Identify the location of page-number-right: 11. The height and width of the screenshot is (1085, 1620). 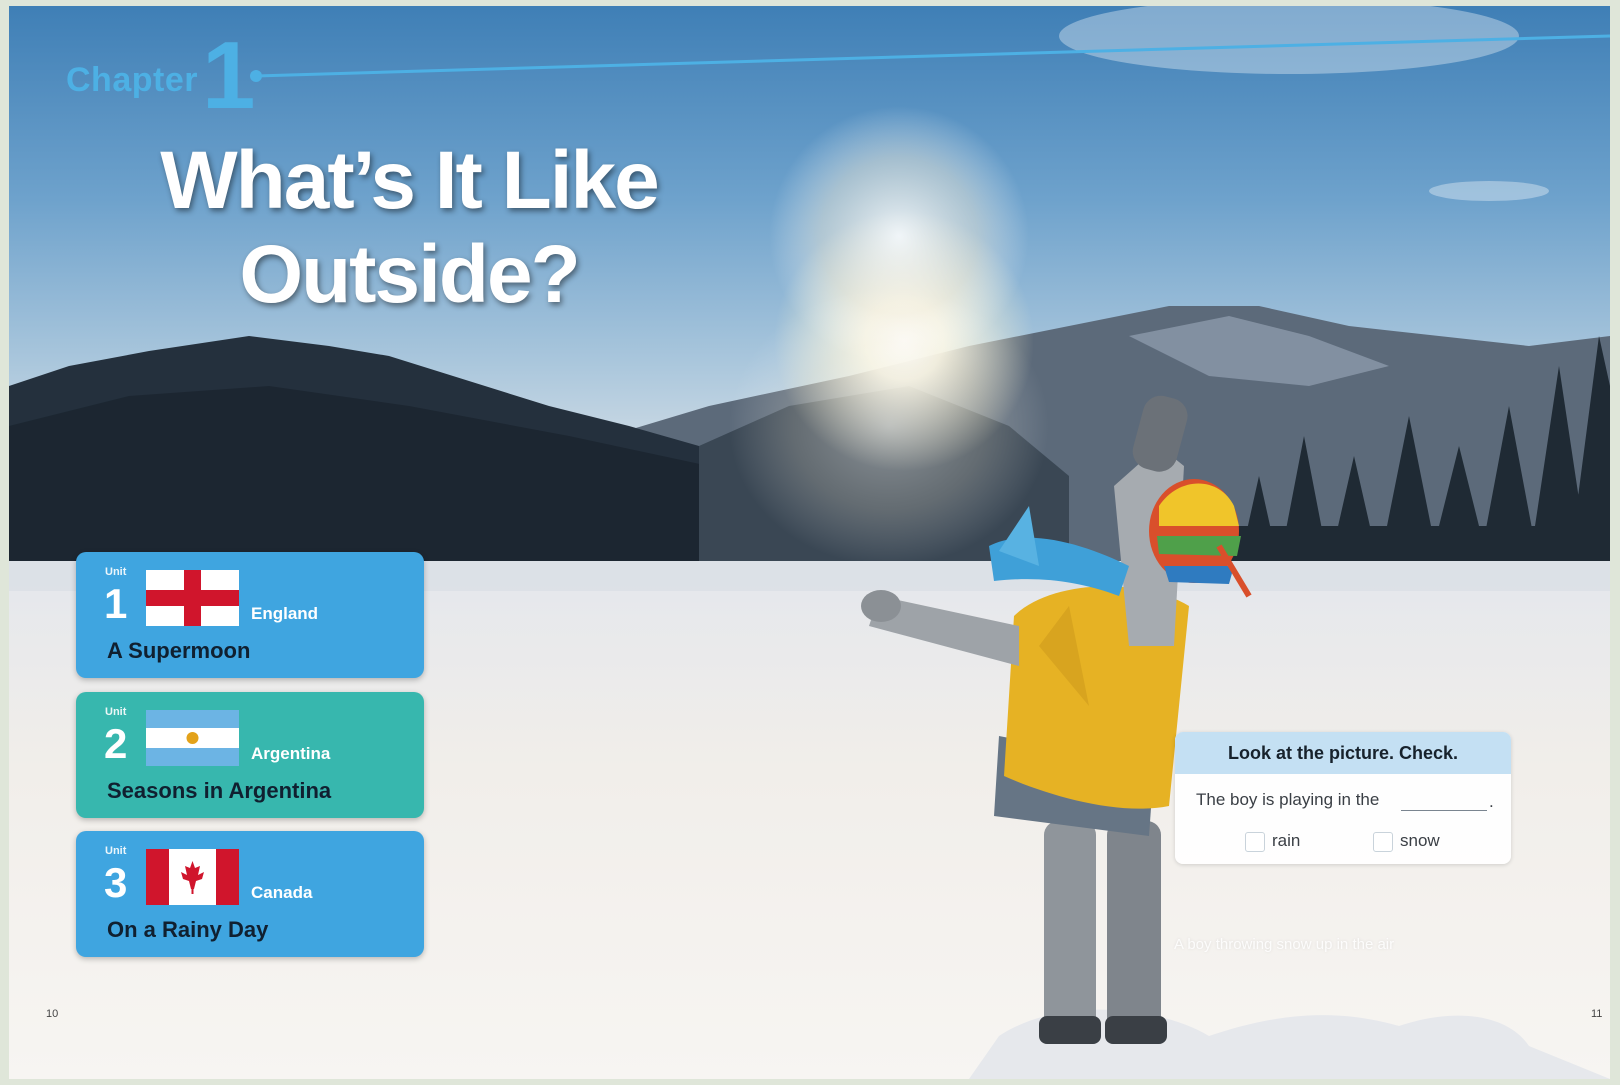
(1597, 1014).